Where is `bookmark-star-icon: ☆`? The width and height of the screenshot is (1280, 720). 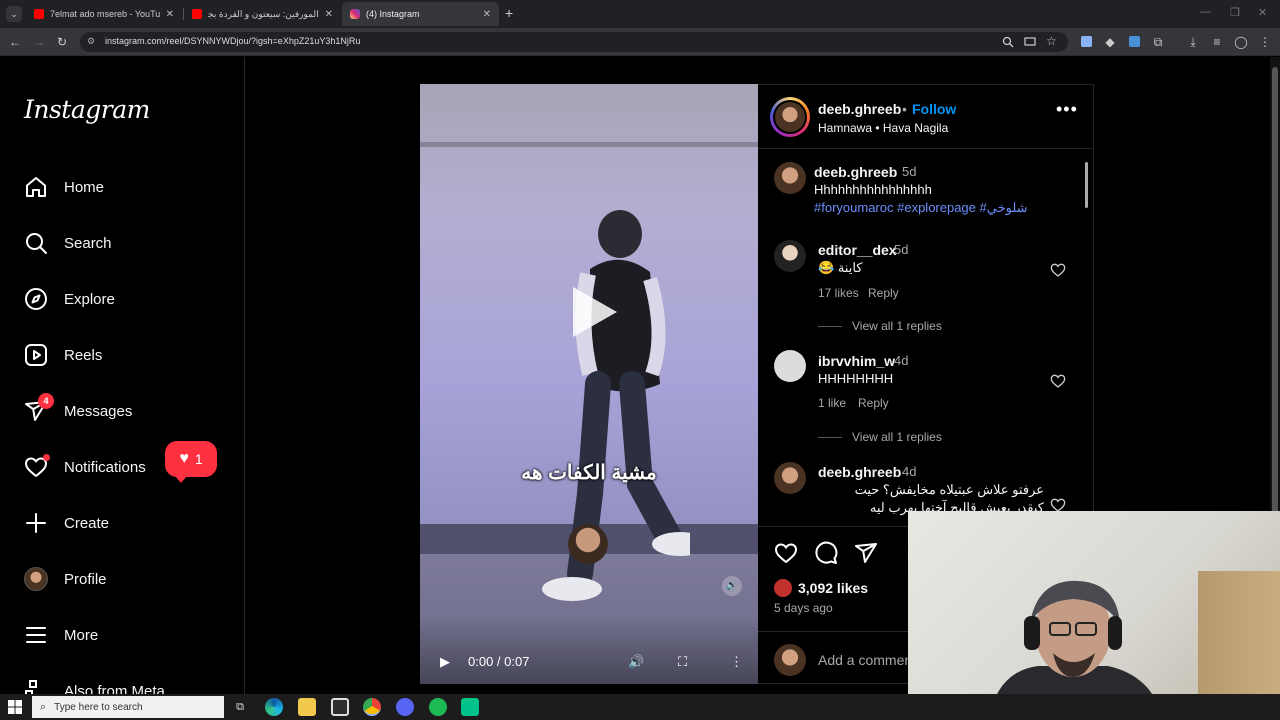
bookmark-star-icon: ☆ is located at coordinates (1051, 41).